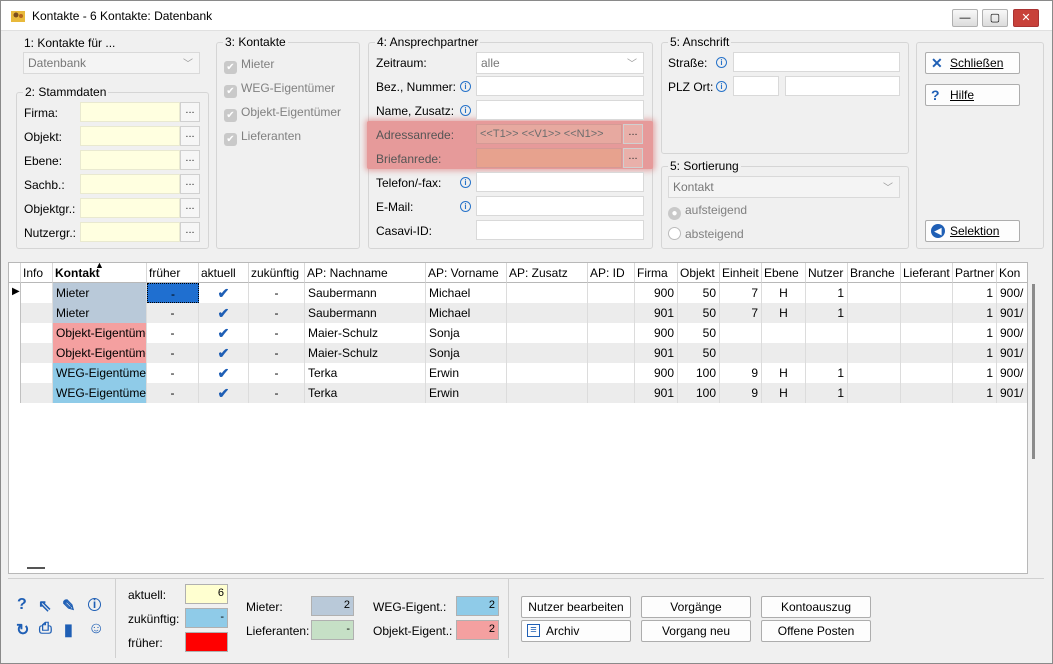 This screenshot has width=1053, height=664. What do you see at coordinates (699, 393) in the screenshot?
I see `table-cell: 100` at bounding box center [699, 393].